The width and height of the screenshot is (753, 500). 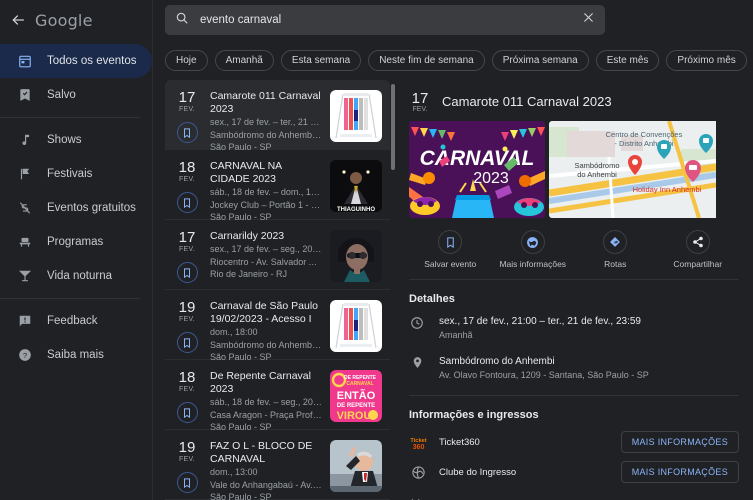 I want to click on more-sources-toggle: Mais fontes, so click(x=574, y=495).